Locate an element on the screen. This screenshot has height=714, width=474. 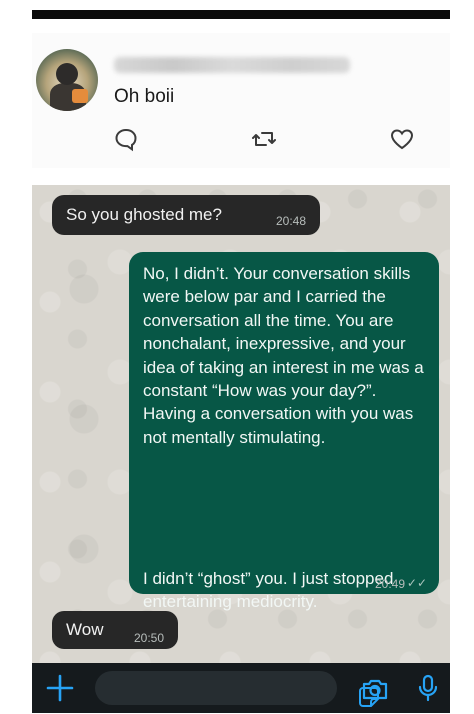
message-incoming: So you ghosted me? 20:48 is located at coordinates (186, 215).